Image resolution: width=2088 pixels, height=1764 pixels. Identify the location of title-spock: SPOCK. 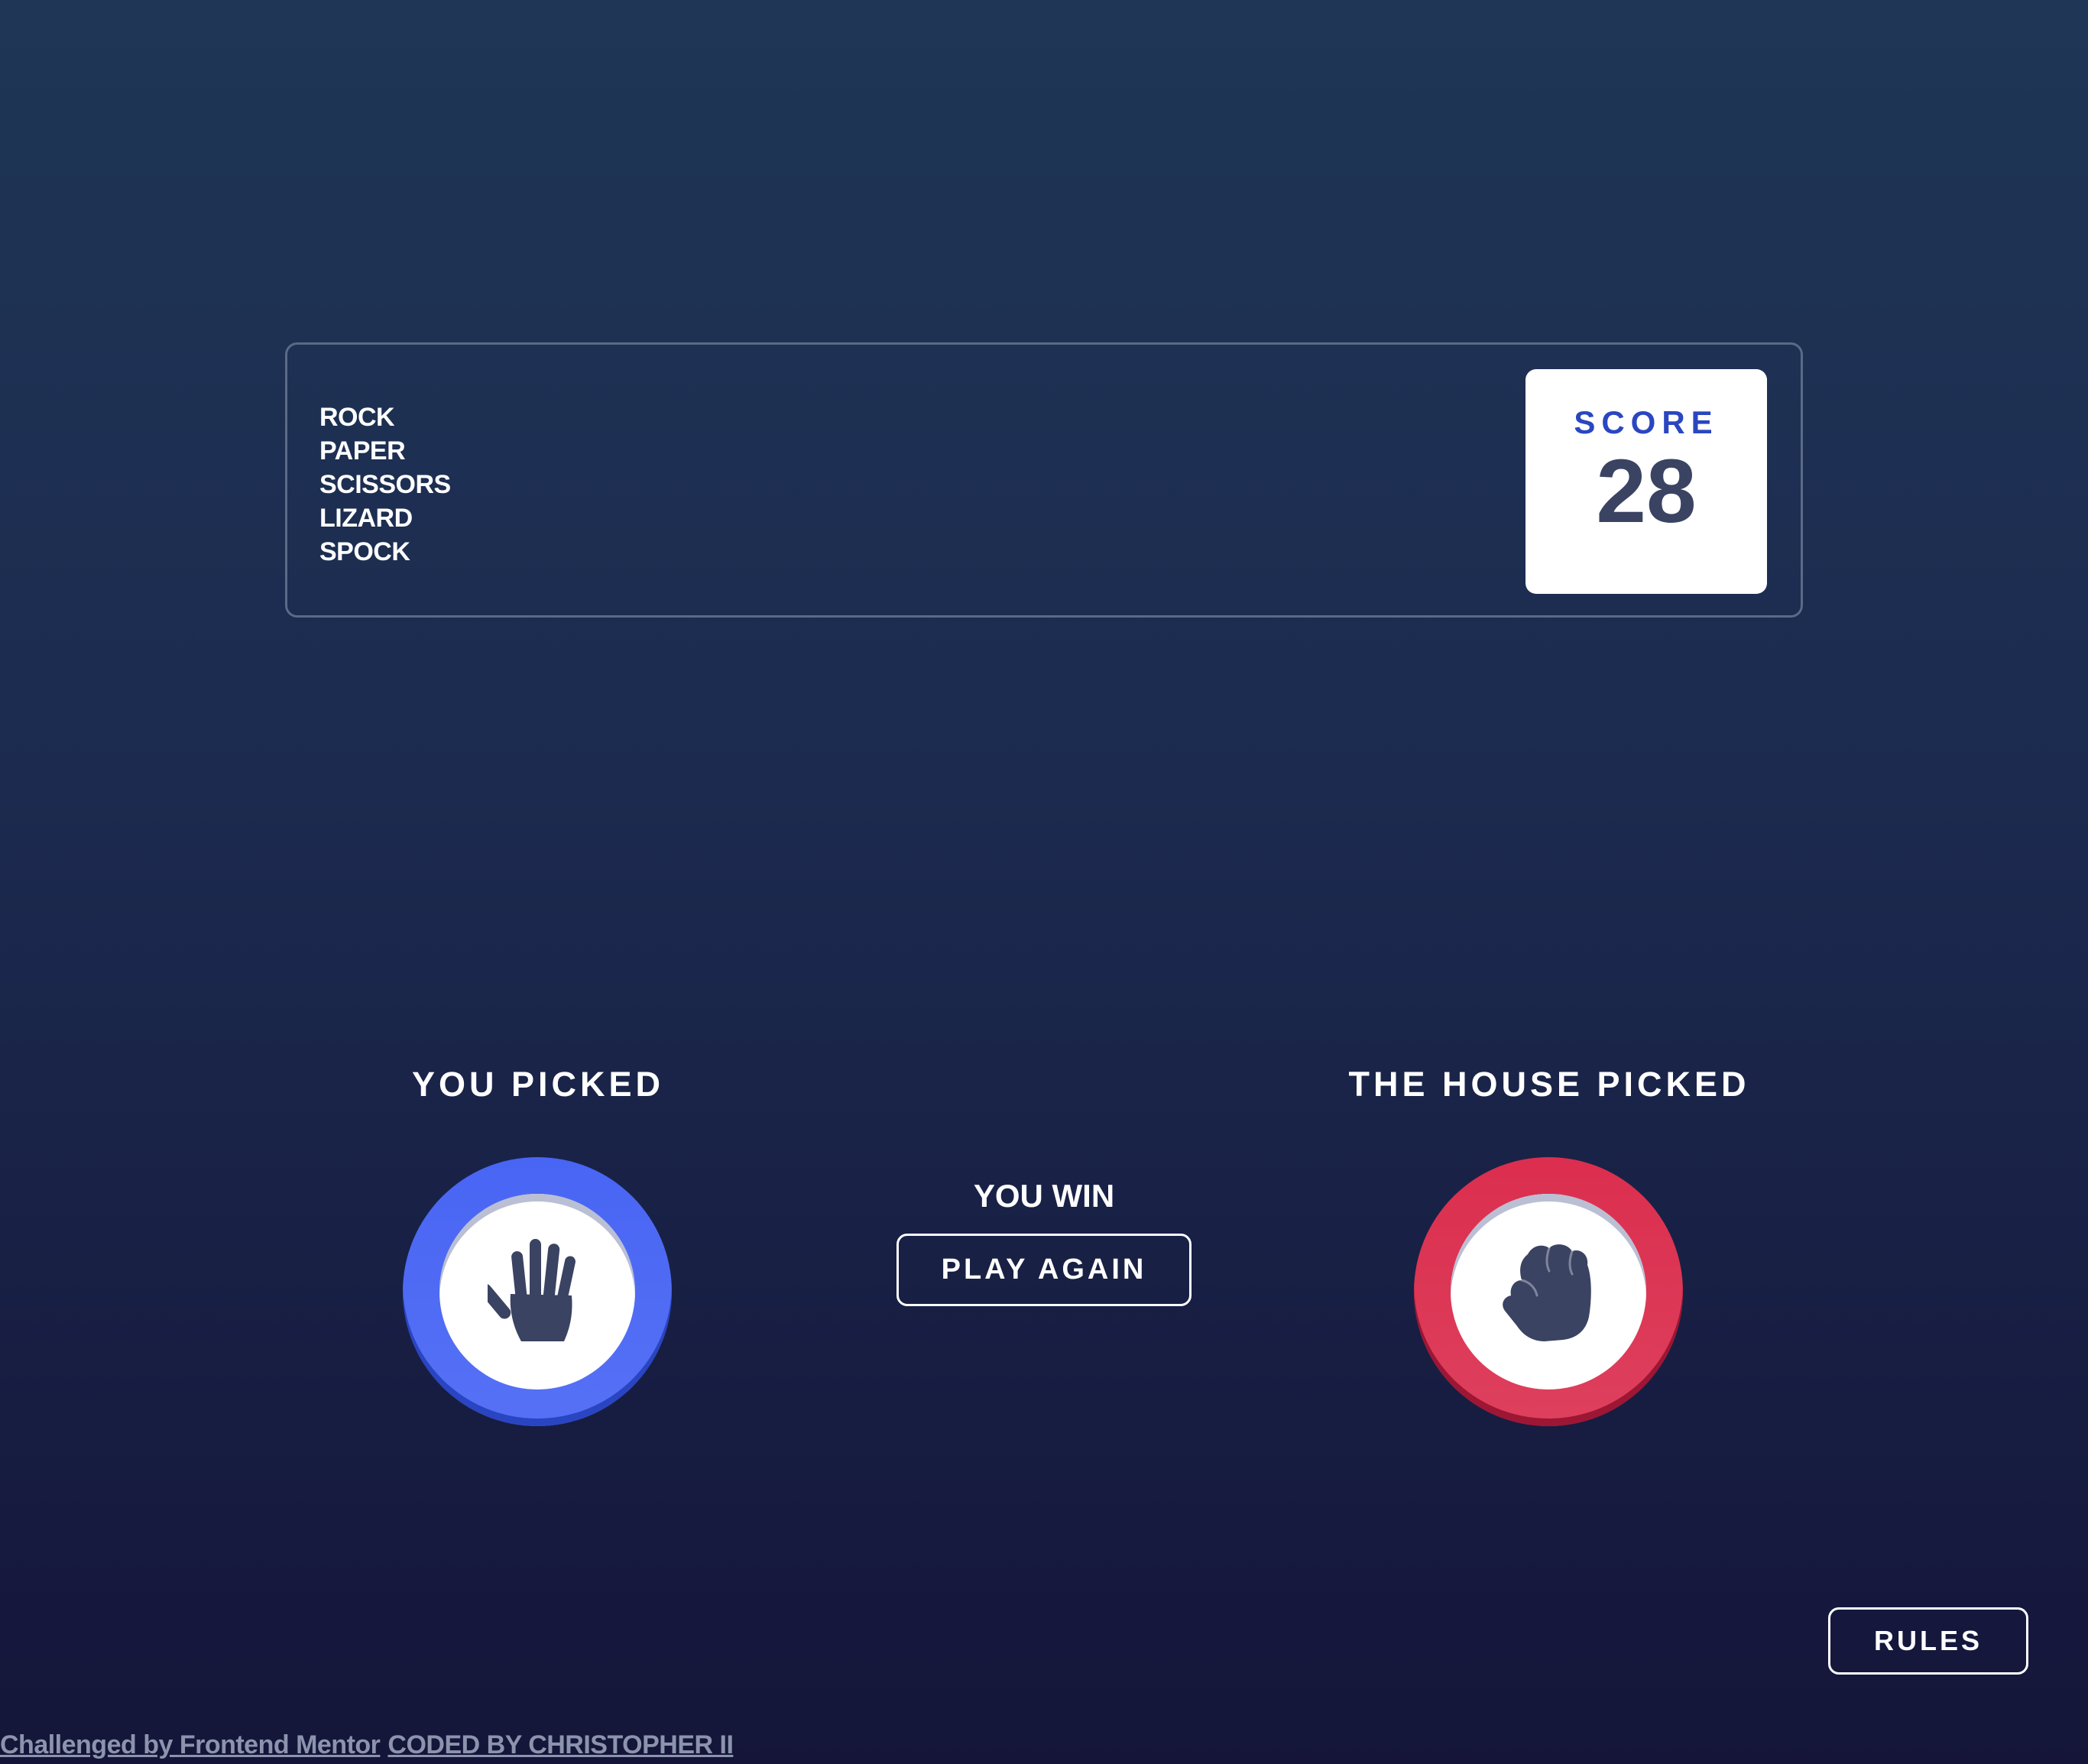
(364, 551).